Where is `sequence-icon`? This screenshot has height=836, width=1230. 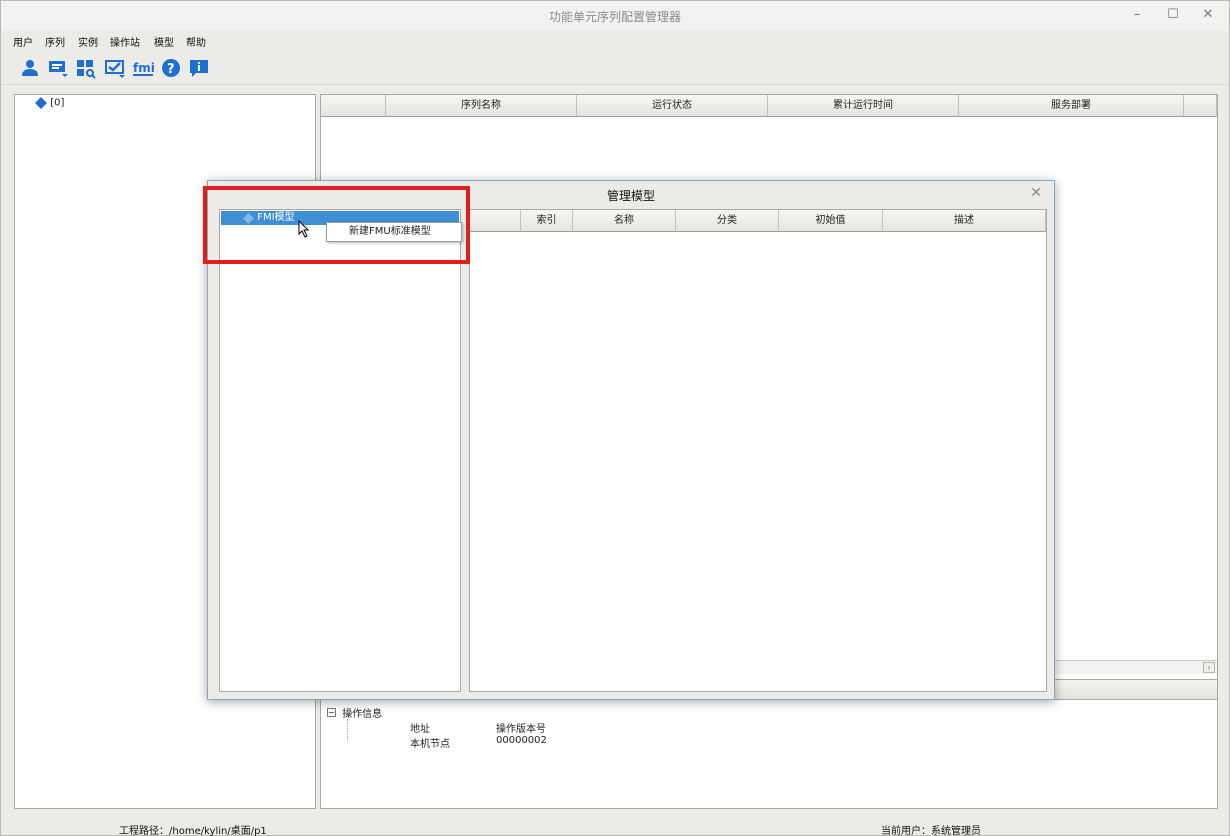
sequence-icon is located at coordinates (58, 68).